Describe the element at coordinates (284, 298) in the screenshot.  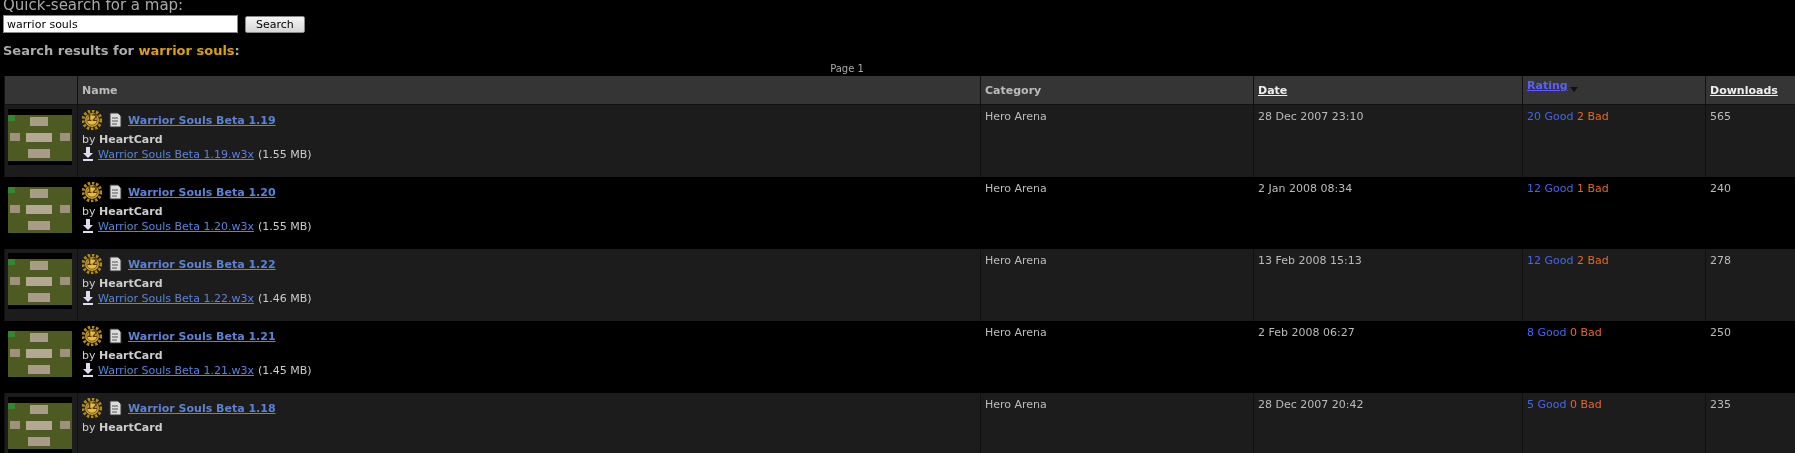
I see `file-size: (1.46 MB)` at that location.